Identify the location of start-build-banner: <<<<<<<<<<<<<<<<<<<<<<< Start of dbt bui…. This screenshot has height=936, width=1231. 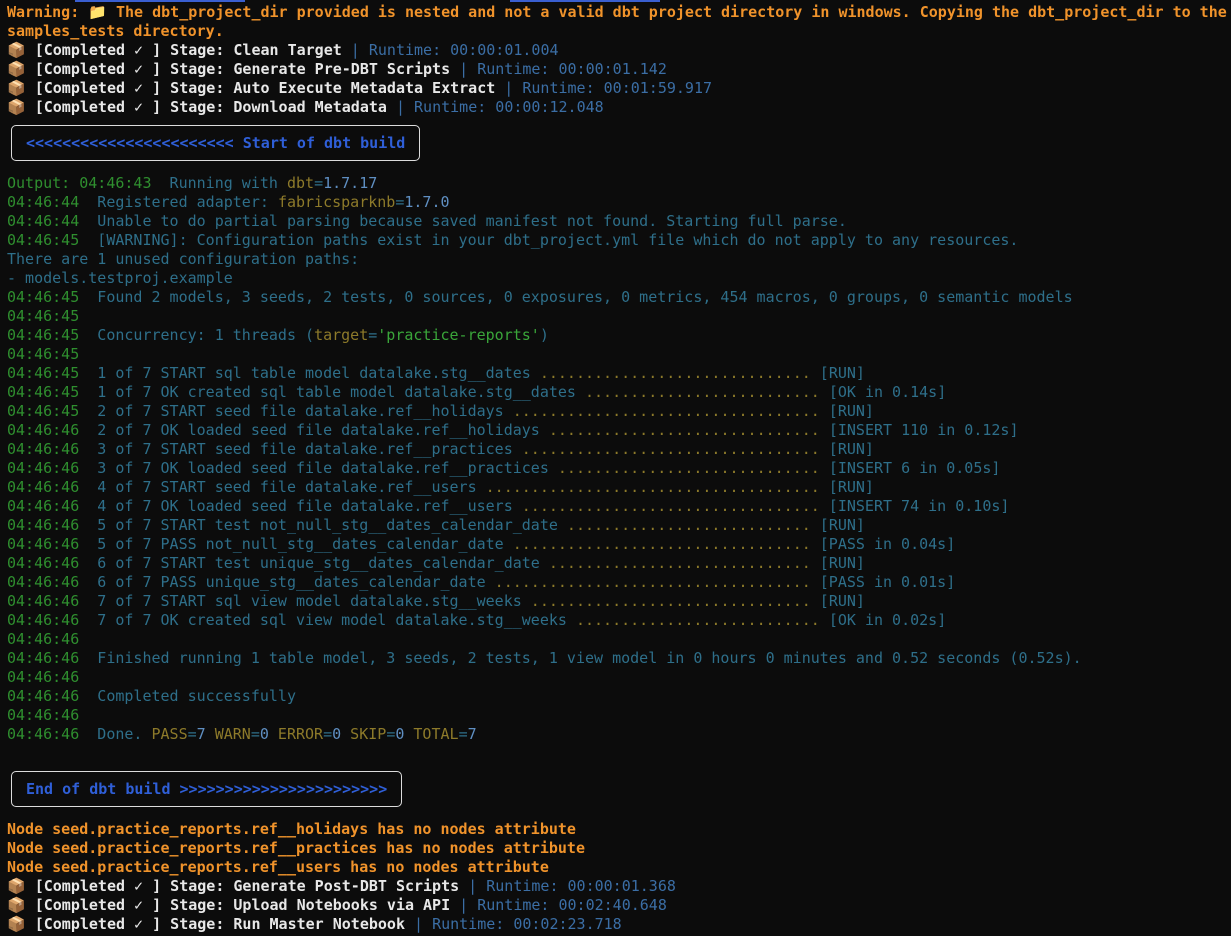
(216, 143).